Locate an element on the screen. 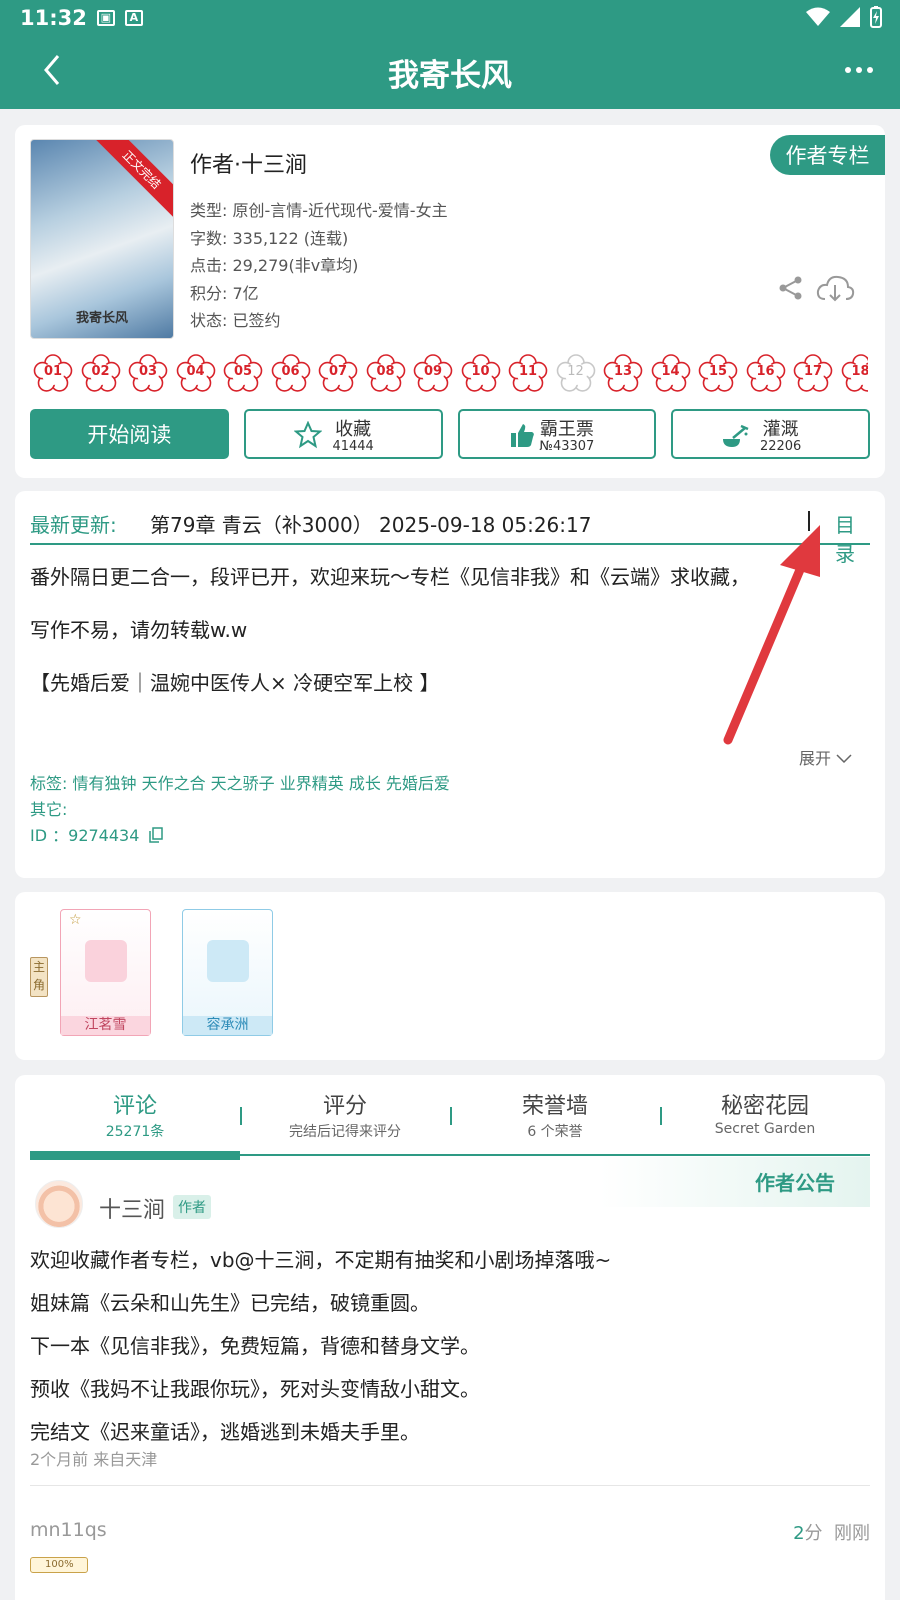  water-button: 灌溉 22206 is located at coordinates (770, 434).